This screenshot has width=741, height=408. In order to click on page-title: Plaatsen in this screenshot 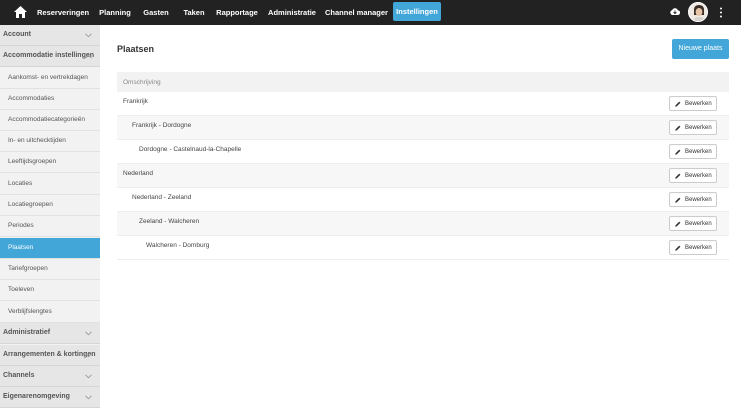, I will do `click(136, 49)`.